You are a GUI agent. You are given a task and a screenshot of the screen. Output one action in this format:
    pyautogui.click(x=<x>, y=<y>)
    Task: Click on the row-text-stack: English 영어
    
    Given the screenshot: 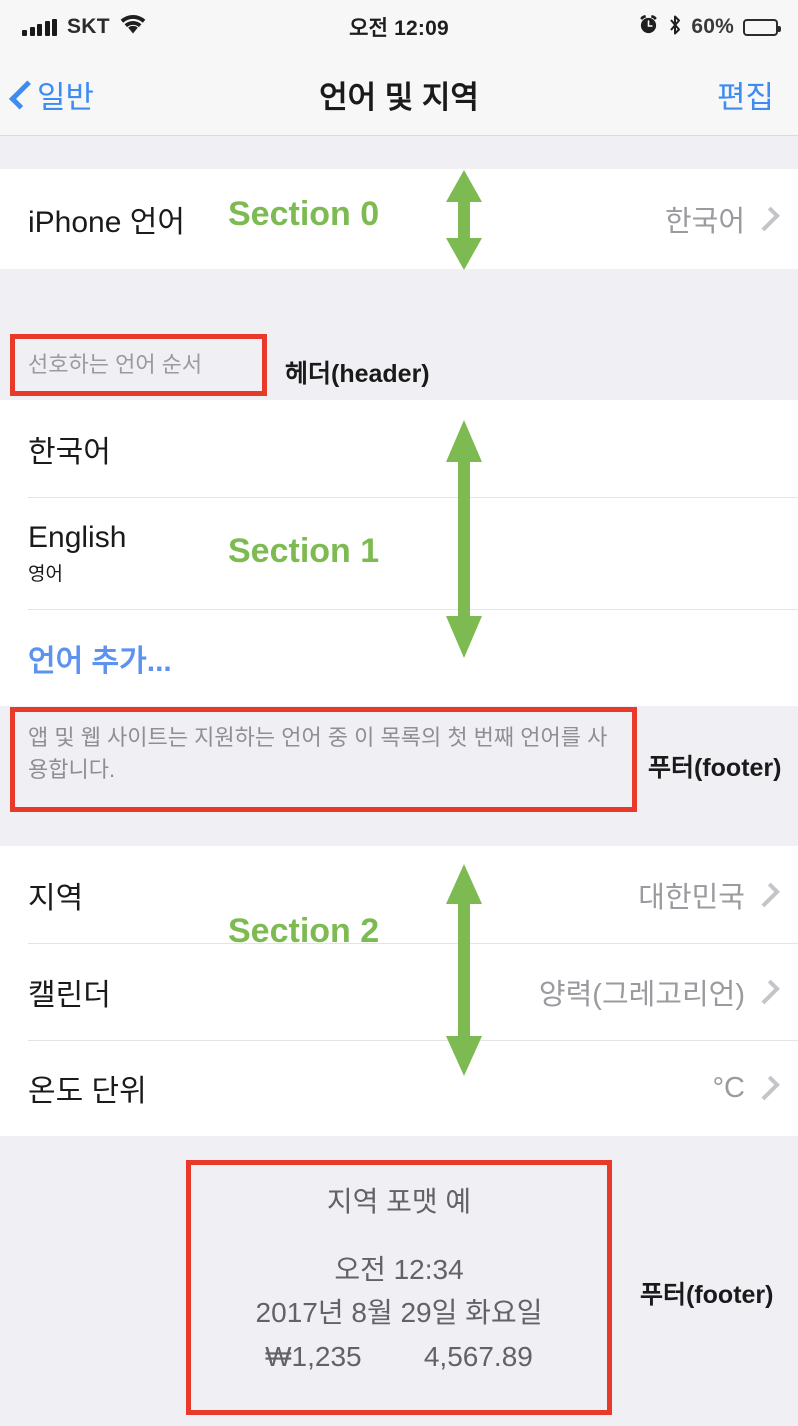 What is the action you would take?
    pyautogui.click(x=77, y=553)
    